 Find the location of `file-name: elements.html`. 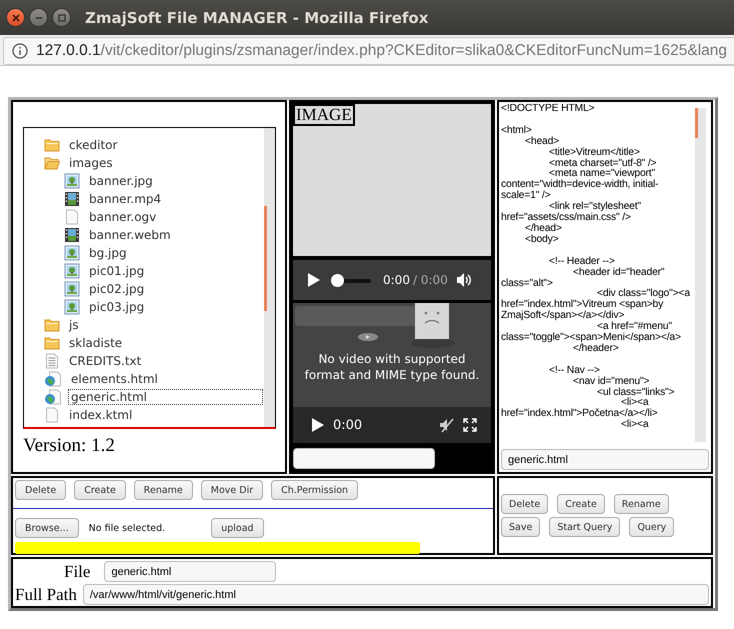

file-name: elements.html is located at coordinates (114, 379).